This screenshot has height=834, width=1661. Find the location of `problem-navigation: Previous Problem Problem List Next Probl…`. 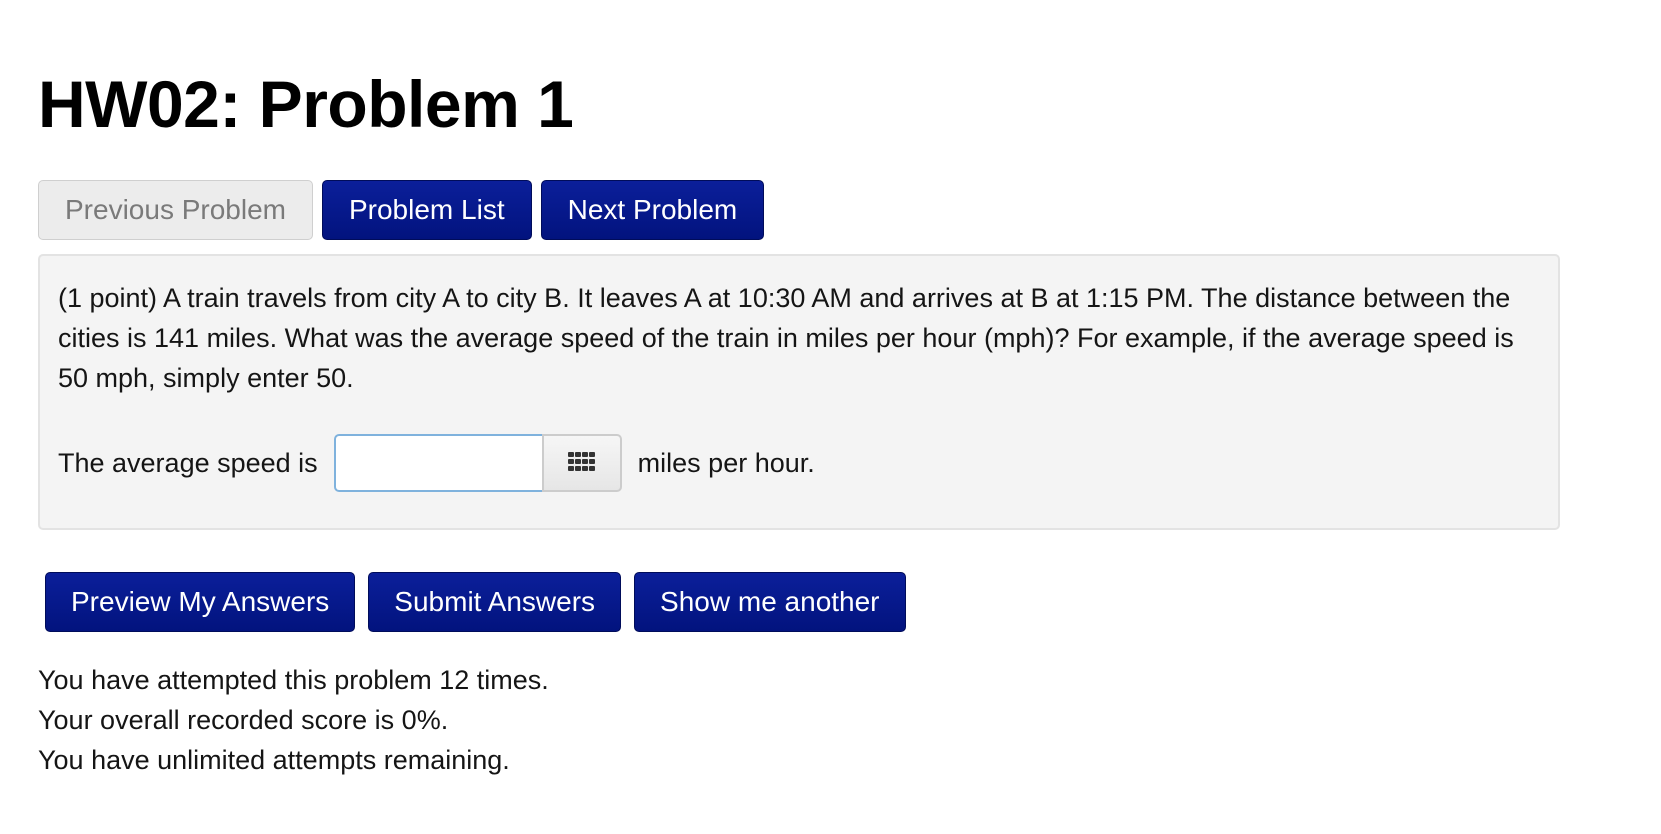

problem-navigation: Previous Problem Problem List Next Probl… is located at coordinates (401, 210).